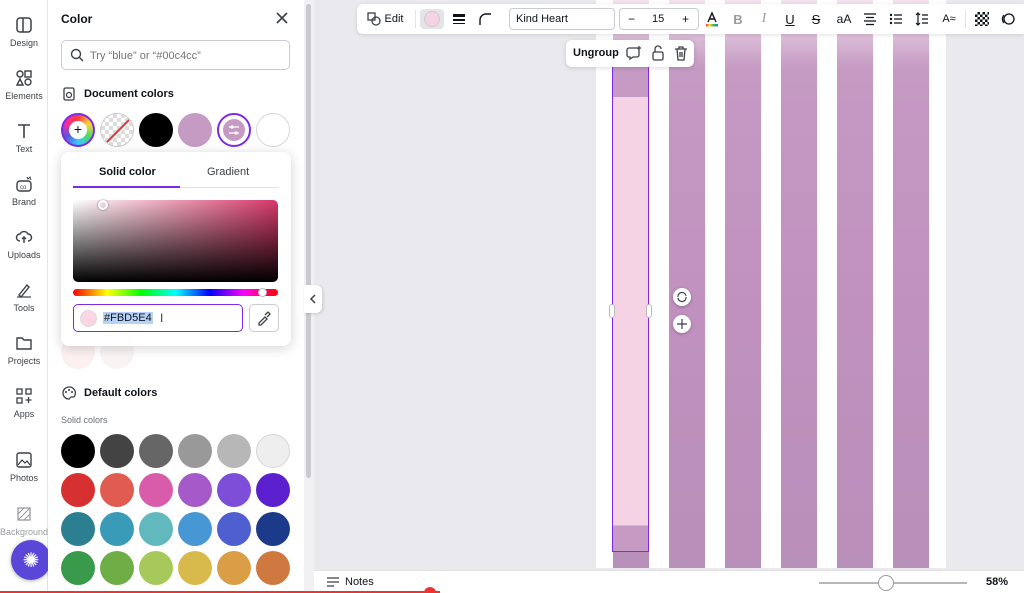 Image resolution: width=1024 pixels, height=593 pixels. Describe the element at coordinates (24, 88) in the screenshot. I see `rail-elements: Elements` at that location.